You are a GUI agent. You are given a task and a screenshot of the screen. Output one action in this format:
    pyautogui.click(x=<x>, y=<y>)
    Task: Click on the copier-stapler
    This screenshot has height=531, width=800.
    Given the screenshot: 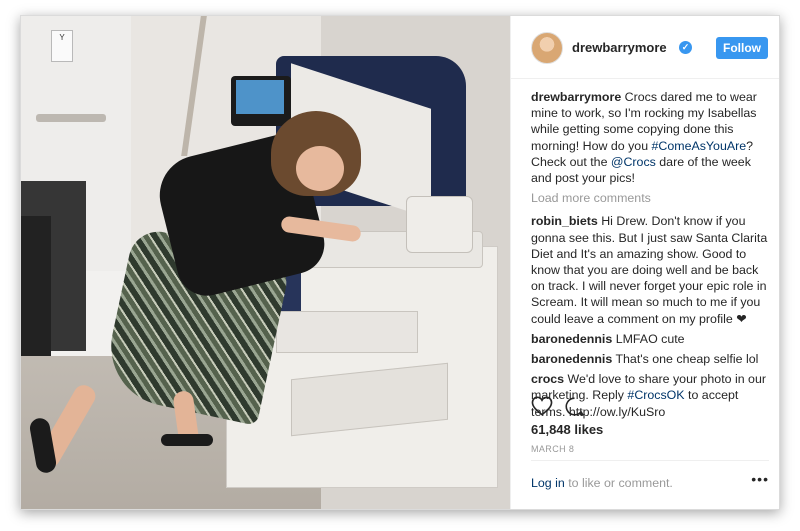 What is the action you would take?
    pyautogui.click(x=439, y=224)
    